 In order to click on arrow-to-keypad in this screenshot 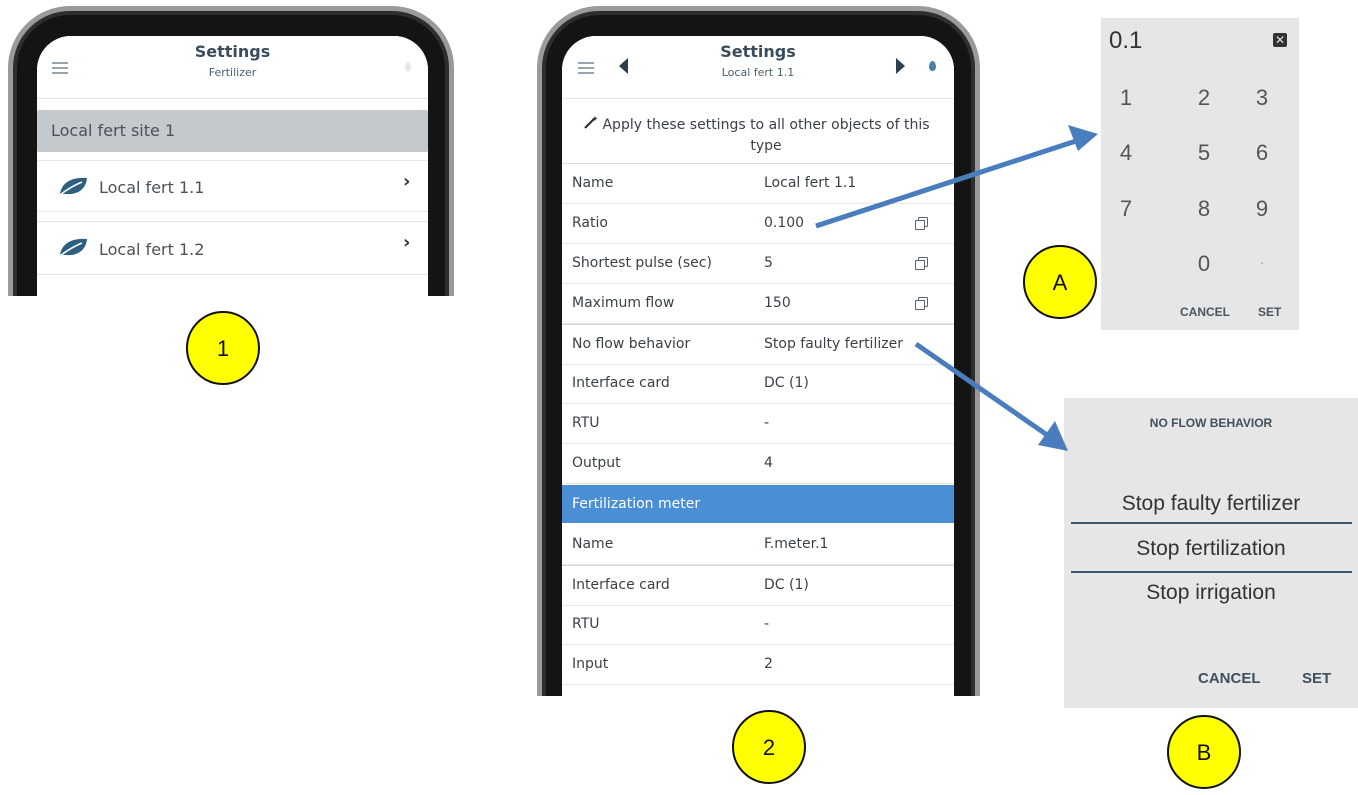, I will do `click(956, 177)`.